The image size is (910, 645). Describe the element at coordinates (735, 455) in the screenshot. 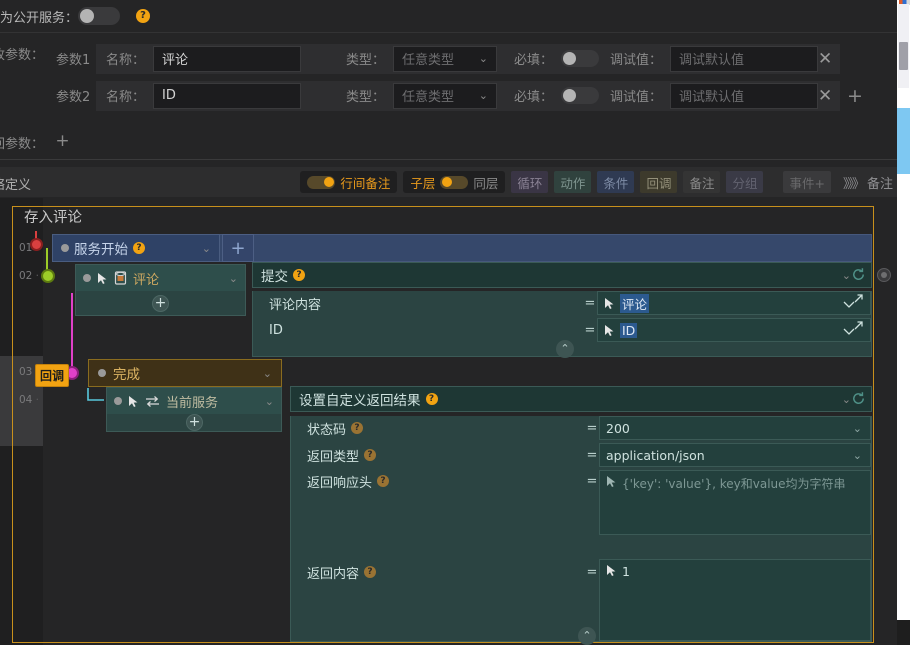

I see `return-field-1-value: application/json ⌄` at that location.